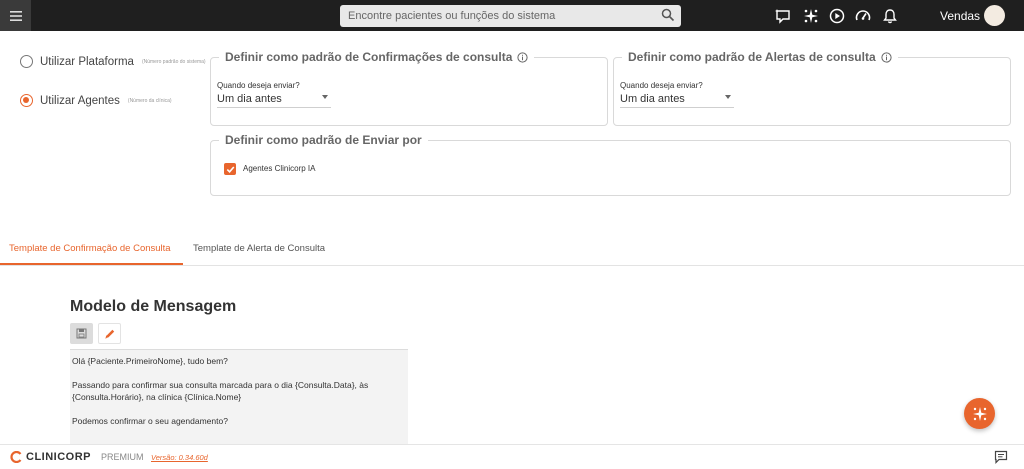  What do you see at coordinates (783, 16) in the screenshot?
I see `ai-chat-icon` at bounding box center [783, 16].